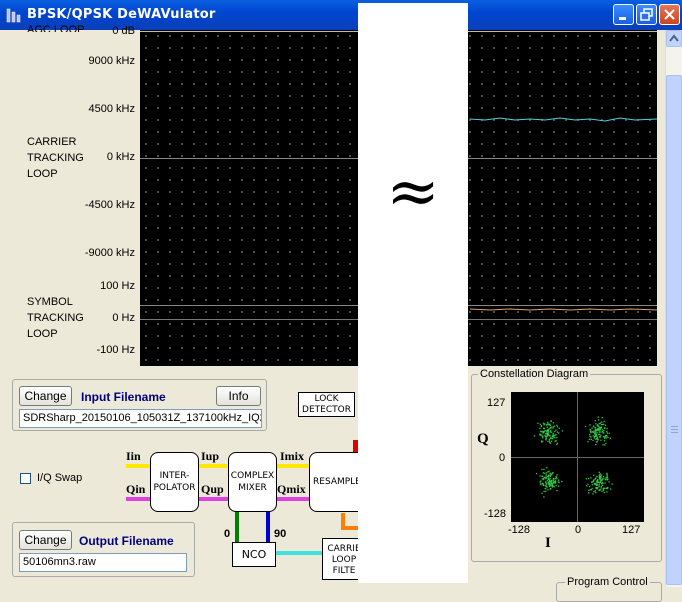 Image resolution: width=682 pixels, height=602 pixels. Describe the element at coordinates (413, 192) in the screenshot. I see `approx-symbol: ≈` at that location.